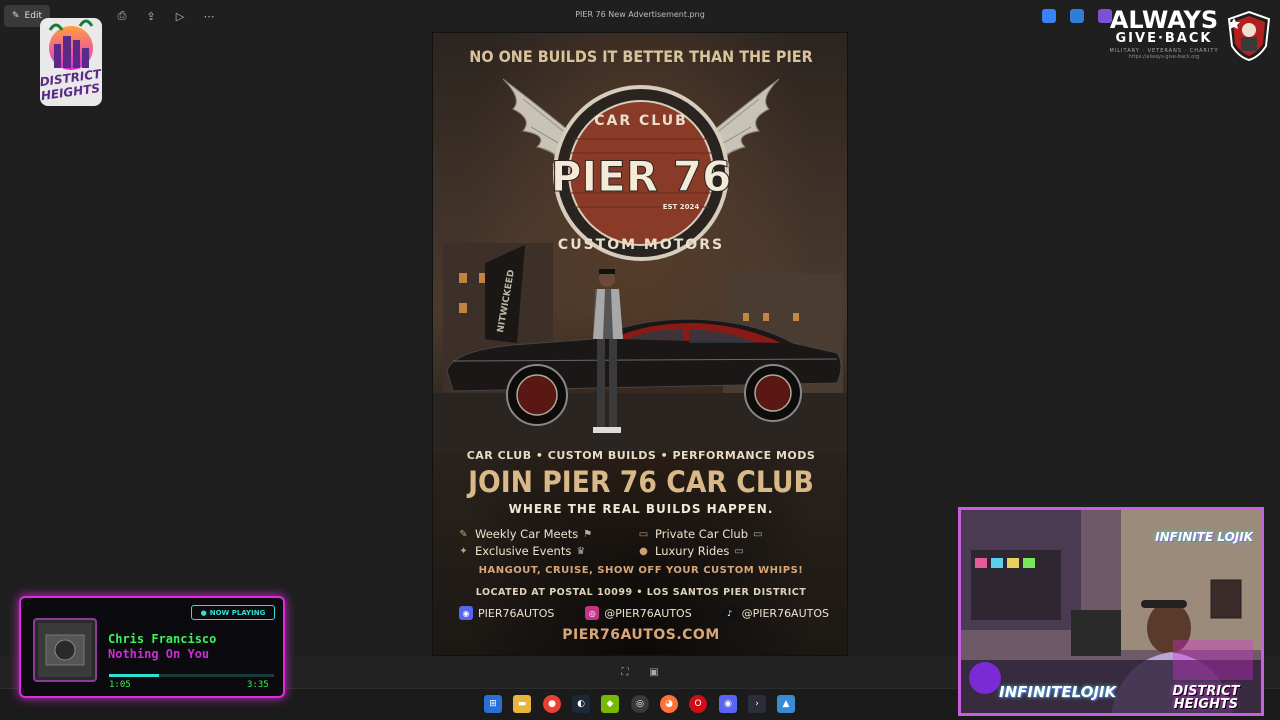  I want to click on track-title: Nothing On You, so click(159, 654).